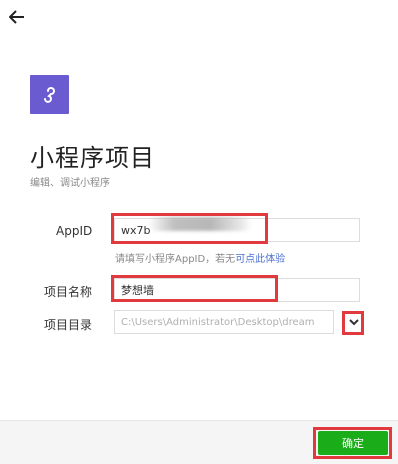 The width and height of the screenshot is (398, 464). Describe the element at coordinates (92, 158) in the screenshot. I see `page-title: 小程序项目` at that location.